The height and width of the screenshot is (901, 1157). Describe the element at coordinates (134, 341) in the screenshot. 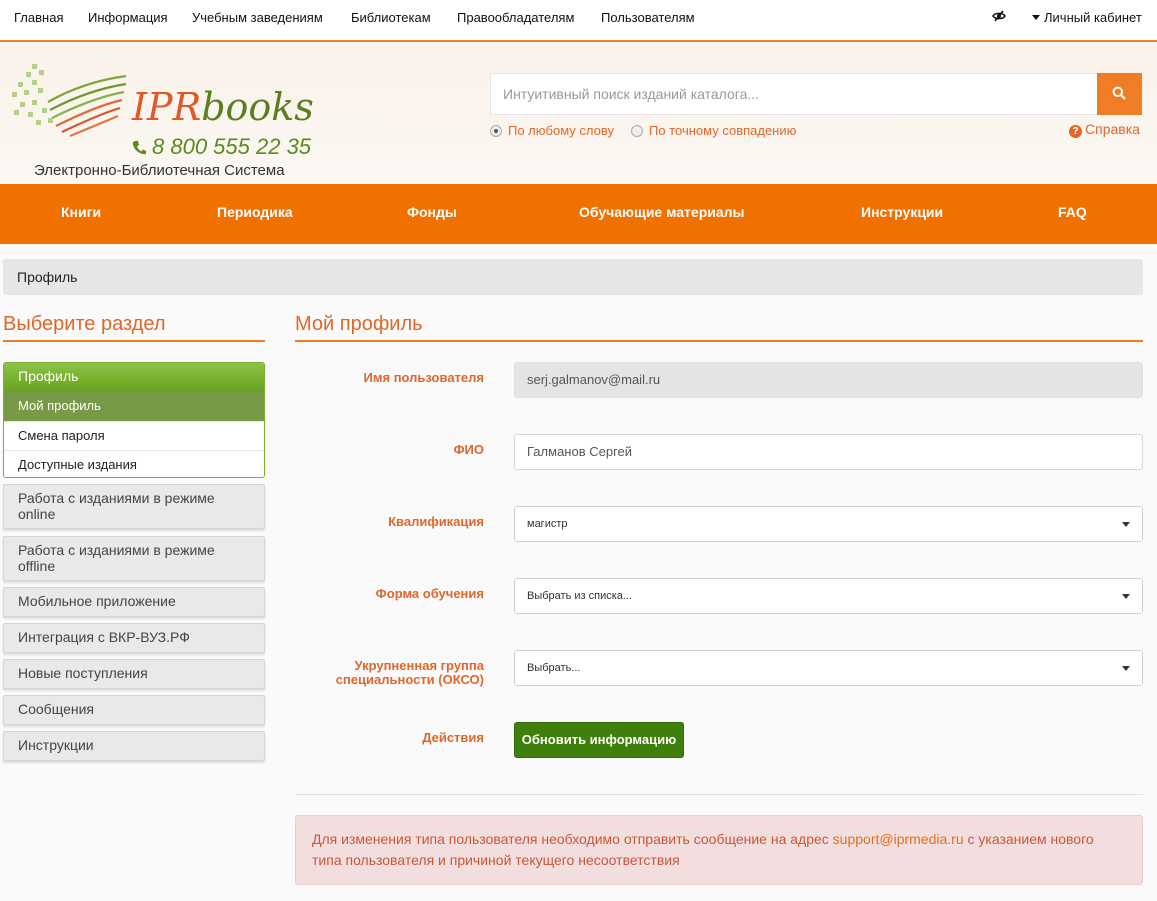

I see `sidebar-title-underline` at that location.